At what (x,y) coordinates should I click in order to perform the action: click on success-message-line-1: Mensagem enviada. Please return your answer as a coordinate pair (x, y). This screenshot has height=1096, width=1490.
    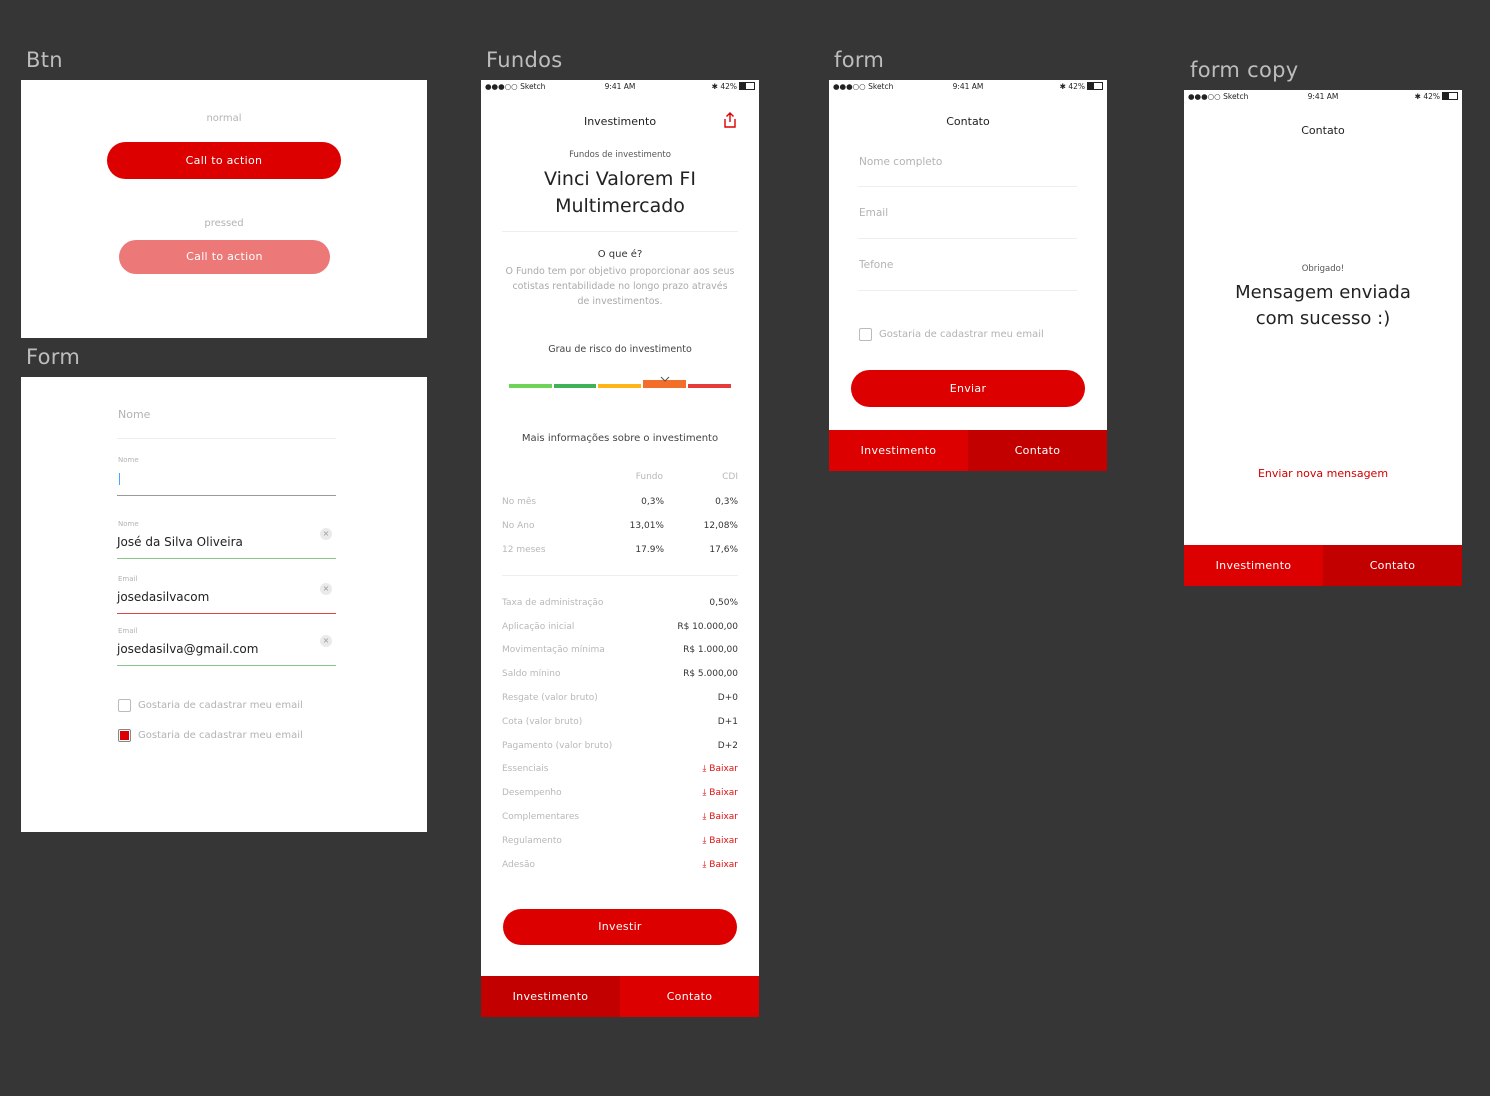
    Looking at the image, I should click on (1323, 292).